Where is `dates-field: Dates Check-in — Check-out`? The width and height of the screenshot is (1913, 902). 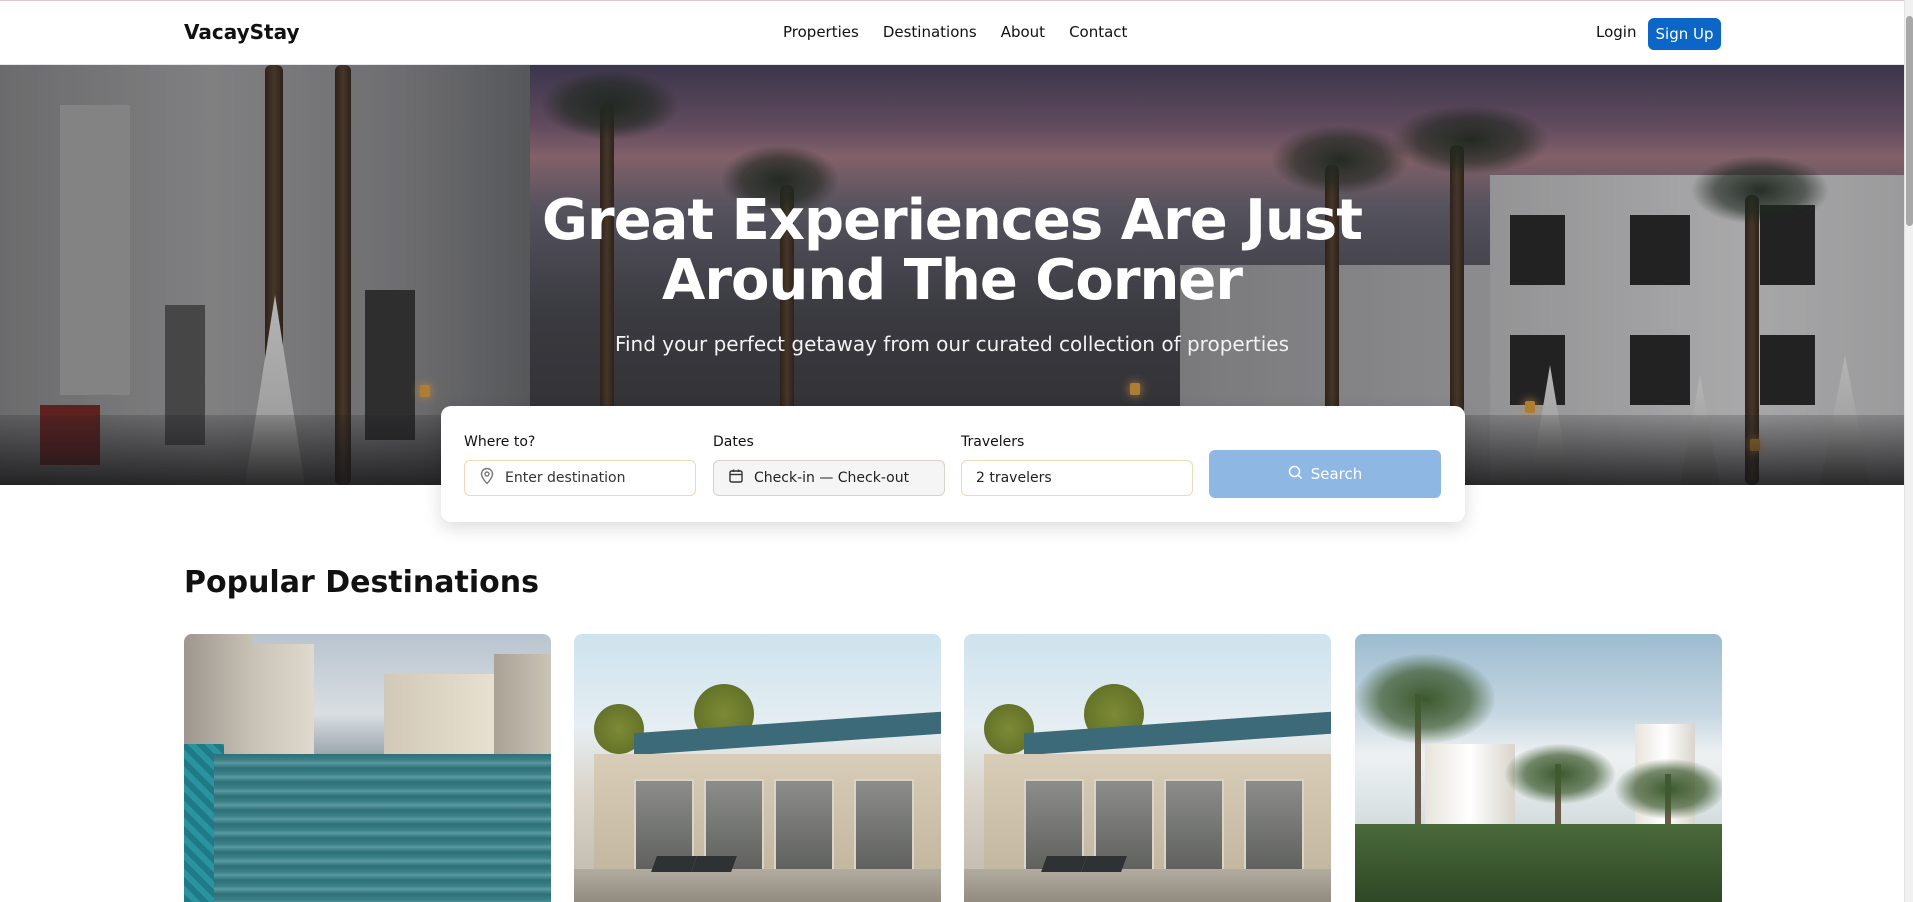
dates-field: Dates Check-in — Check-out is located at coordinates (829, 465).